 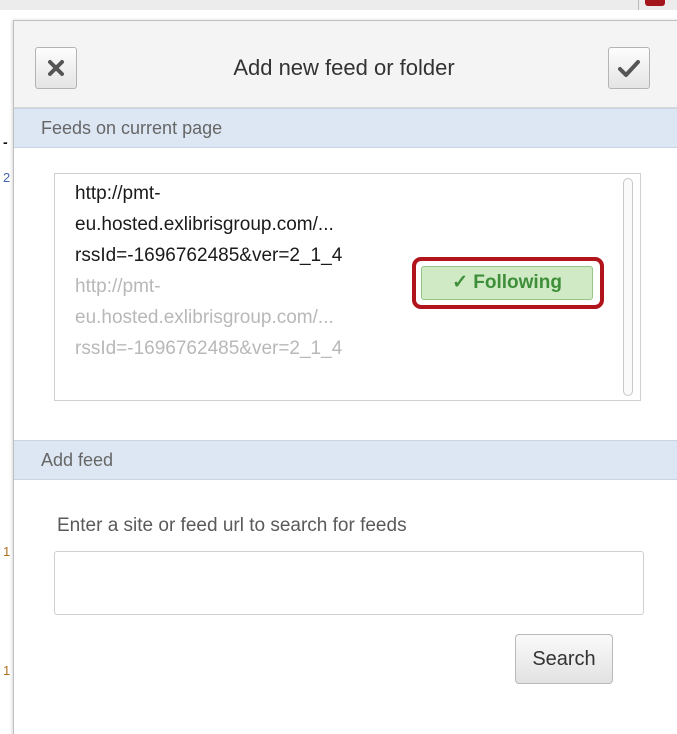 What do you see at coordinates (7, 177) in the screenshot?
I see `background-text-fragment: 2` at bounding box center [7, 177].